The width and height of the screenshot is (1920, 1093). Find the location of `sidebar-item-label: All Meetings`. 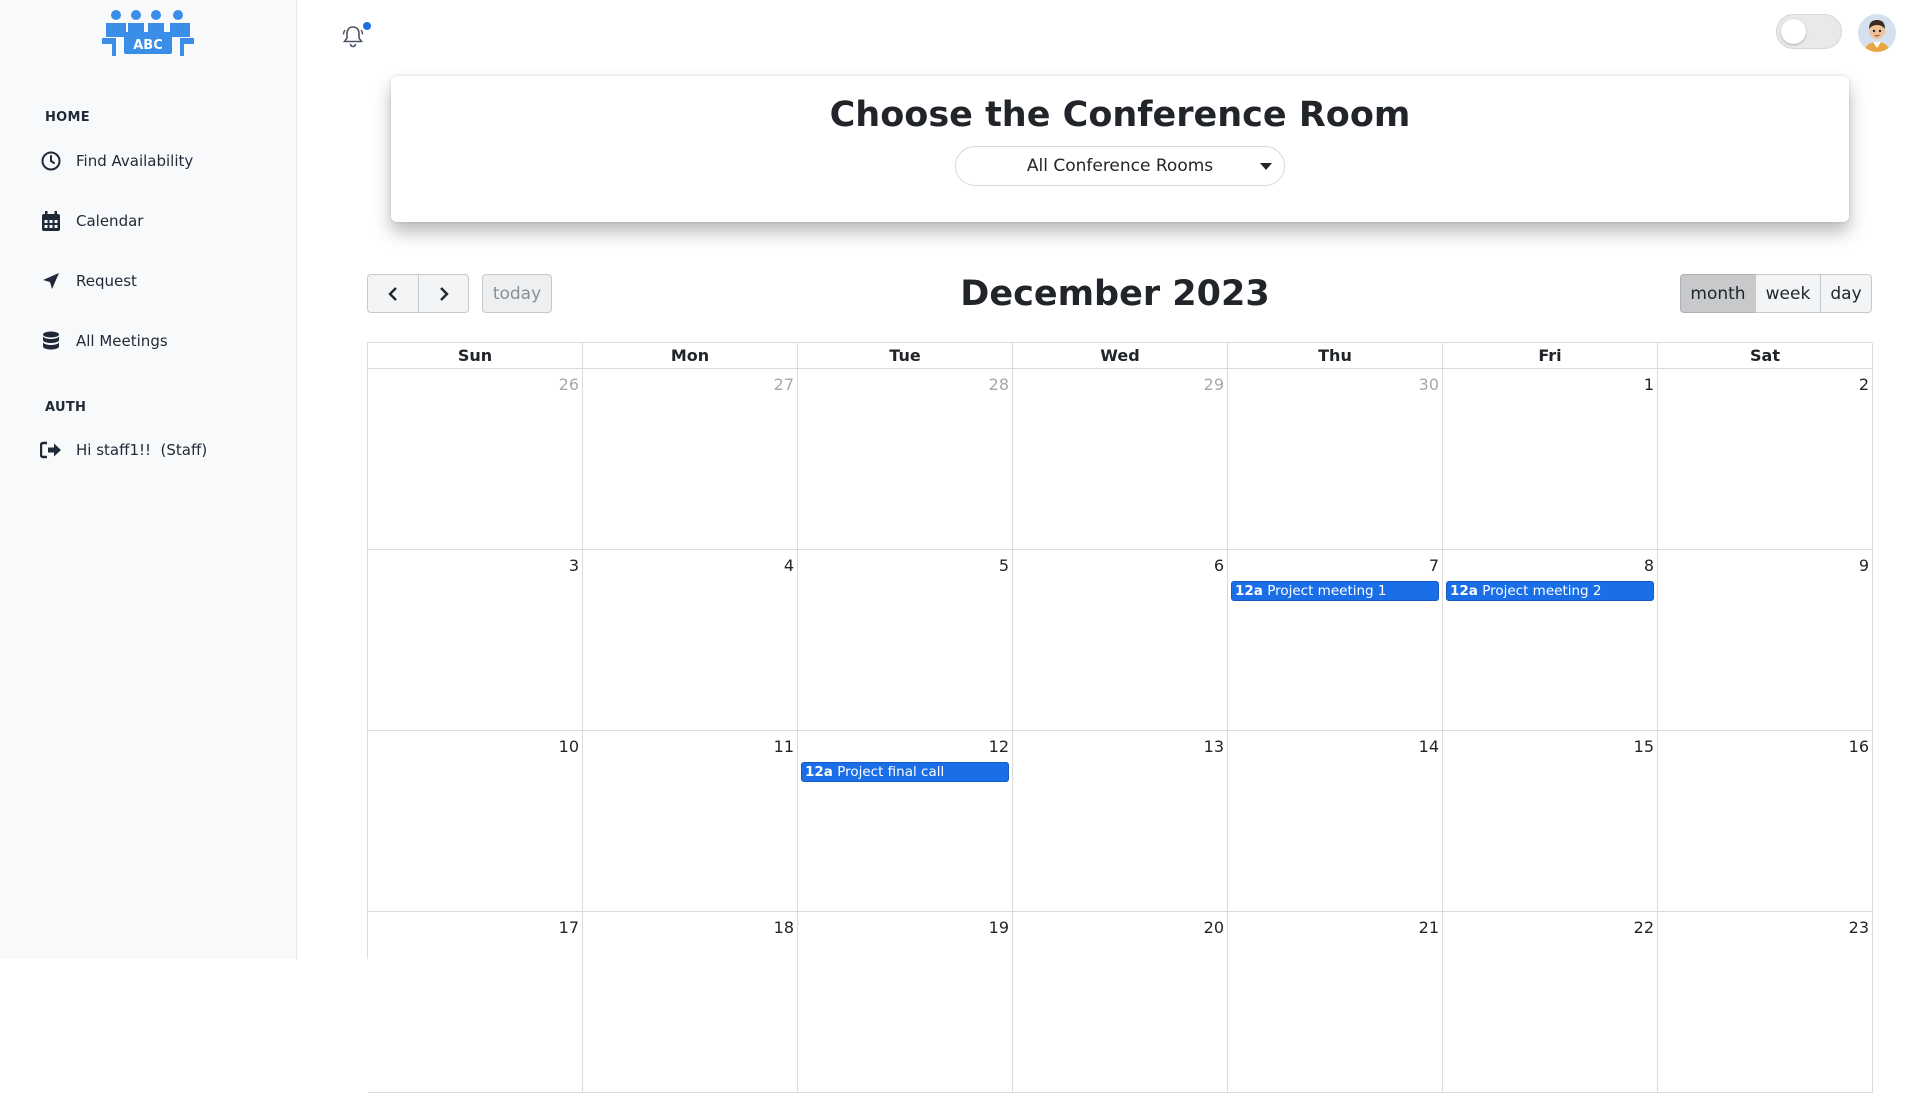

sidebar-item-label: All Meetings is located at coordinates (122, 341).